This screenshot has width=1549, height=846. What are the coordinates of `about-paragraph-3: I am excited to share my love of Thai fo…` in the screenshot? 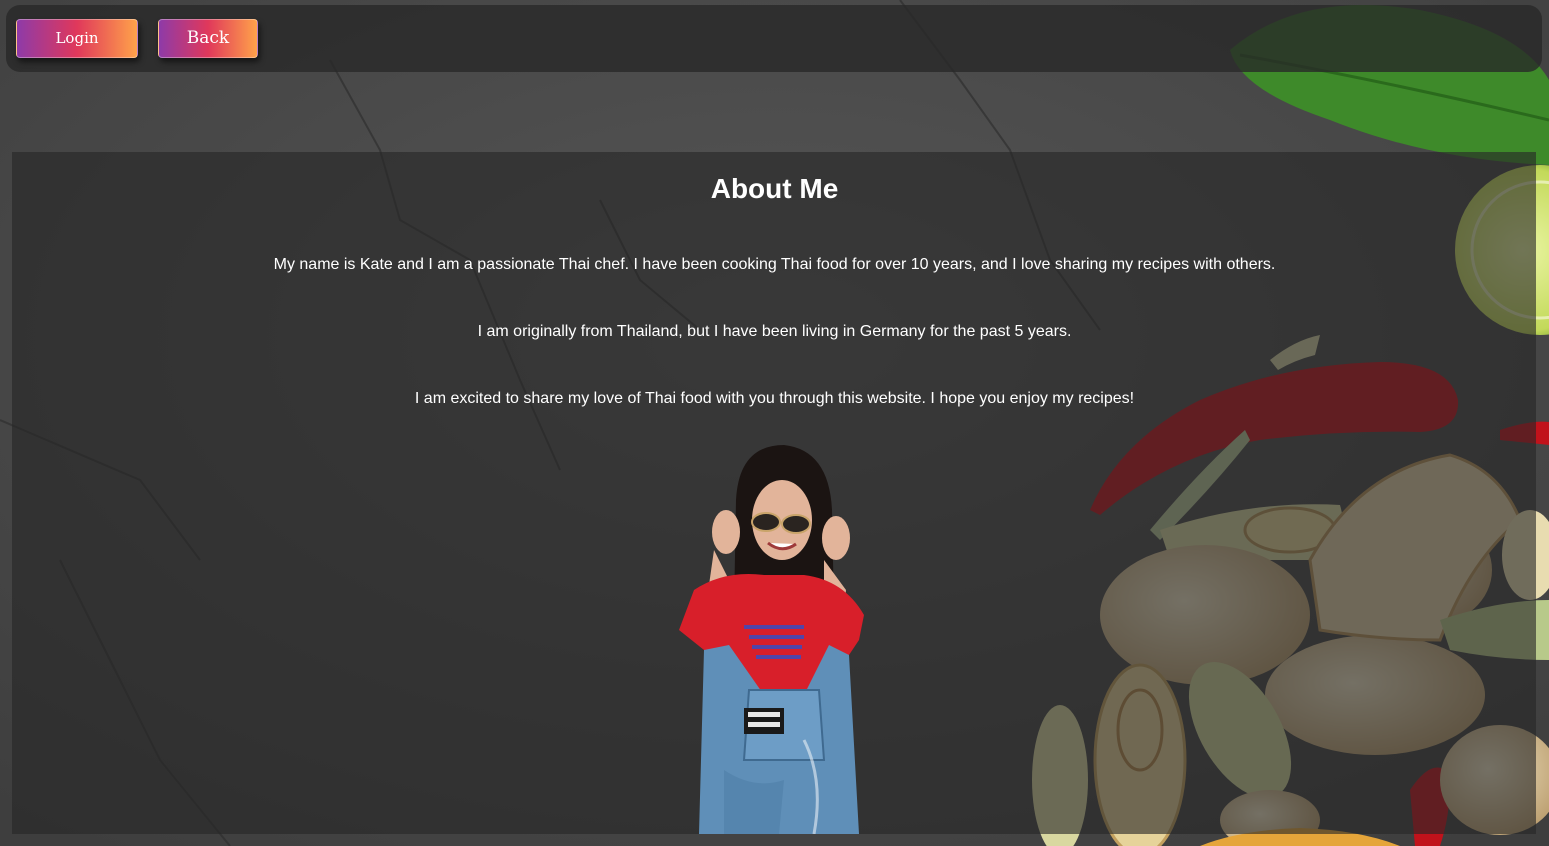 It's located at (774, 398).